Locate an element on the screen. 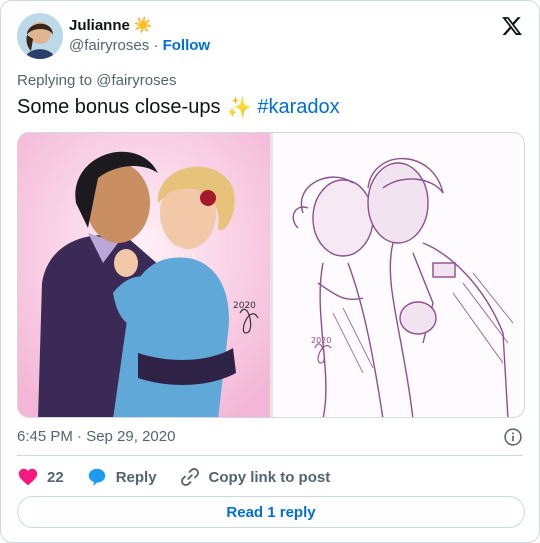  author-handle: @fairyroses is located at coordinates (109, 45).